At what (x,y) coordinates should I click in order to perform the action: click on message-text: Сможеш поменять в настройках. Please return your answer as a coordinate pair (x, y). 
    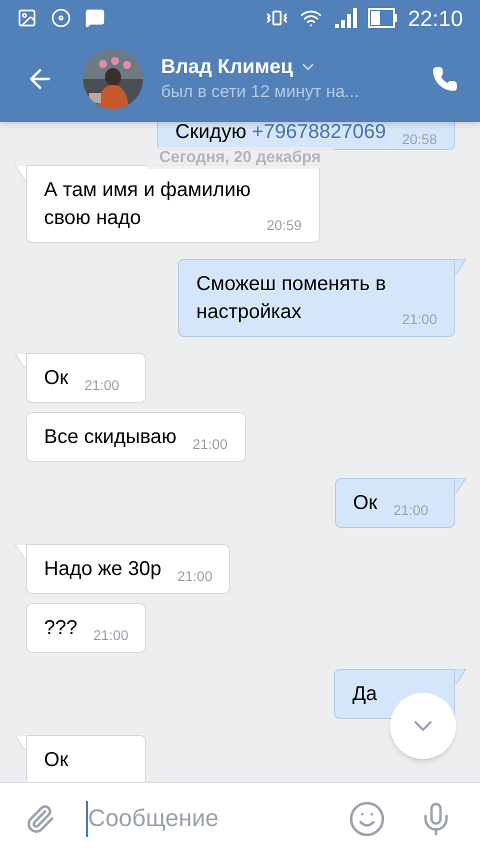
    Looking at the image, I should click on (291, 298).